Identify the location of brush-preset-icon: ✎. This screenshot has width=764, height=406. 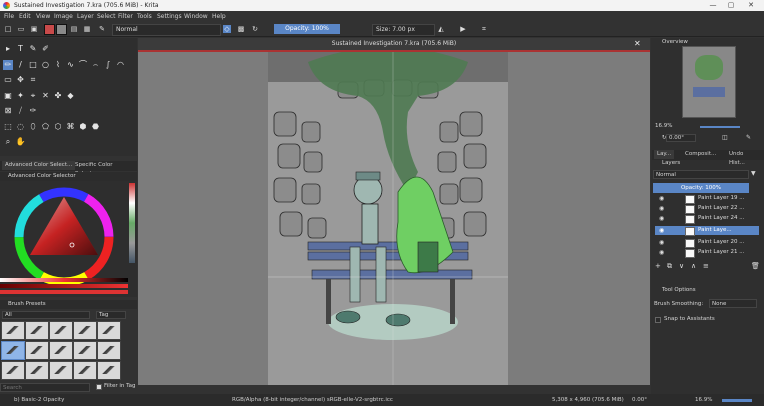
(102, 29).